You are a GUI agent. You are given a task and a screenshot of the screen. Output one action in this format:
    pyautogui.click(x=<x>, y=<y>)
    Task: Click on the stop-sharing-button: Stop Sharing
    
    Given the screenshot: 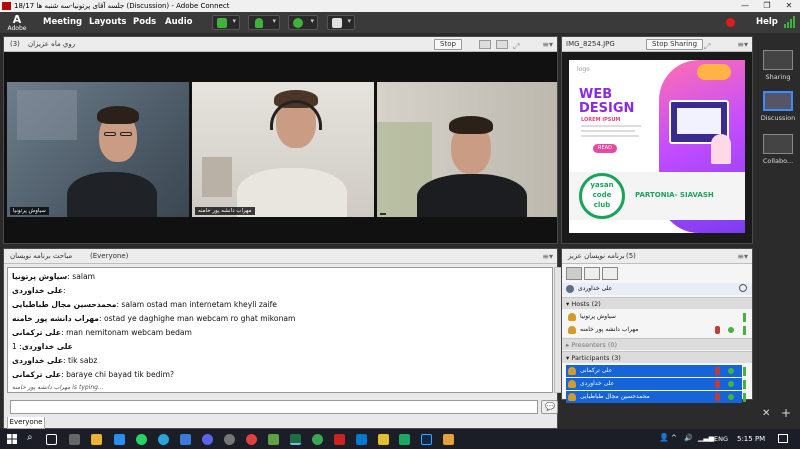 What is the action you would take?
    pyautogui.click(x=675, y=44)
    